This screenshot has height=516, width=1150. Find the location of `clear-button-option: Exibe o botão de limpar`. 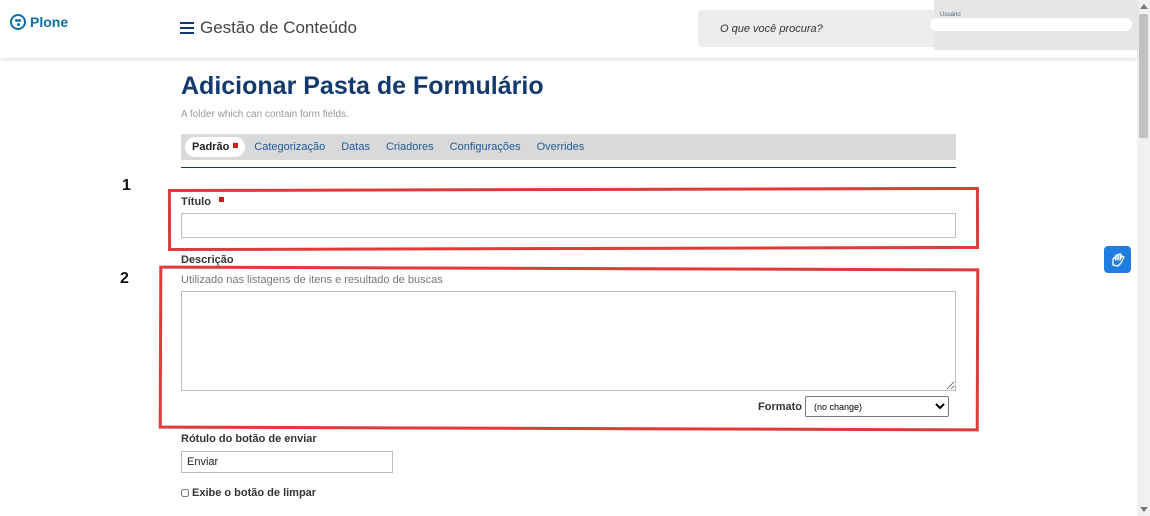

clear-button-option: Exibe o botão de limpar is located at coordinates (248, 493).